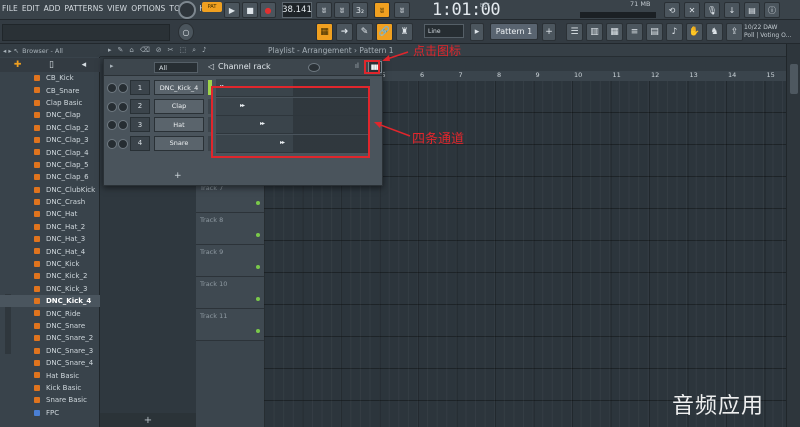  Describe the element at coordinates (404, 32) in the screenshot. I see `stamp-icon: ♜` at that location.